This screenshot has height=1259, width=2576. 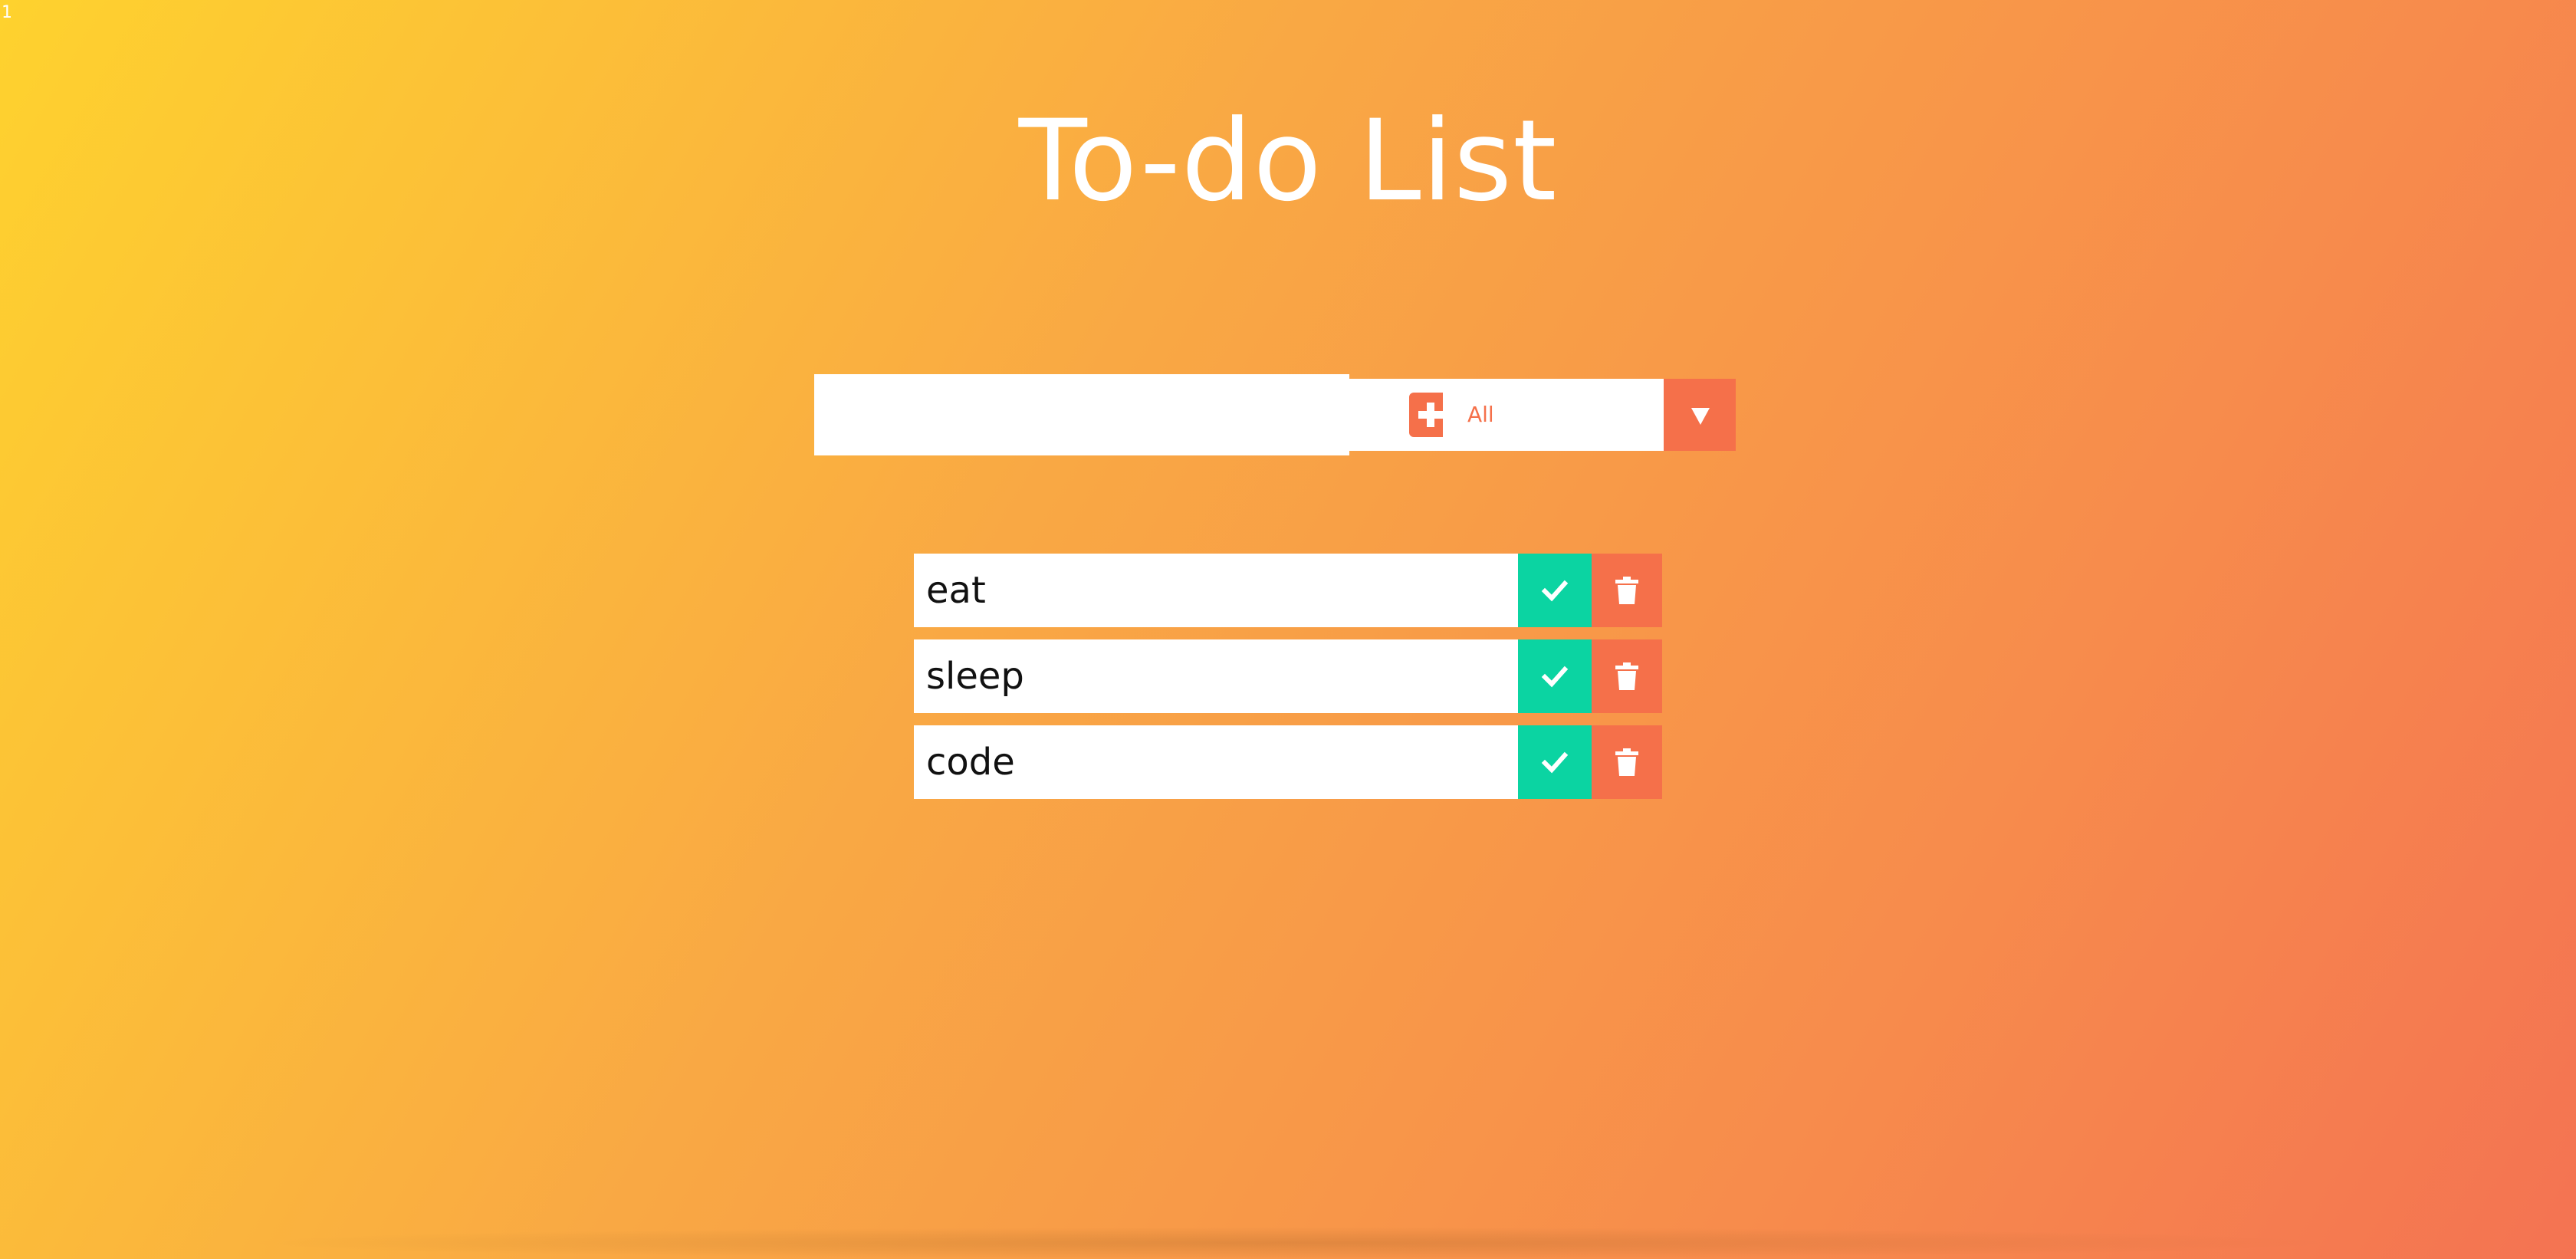 What do you see at coordinates (970, 762) in the screenshot?
I see `todo-text: code` at bounding box center [970, 762].